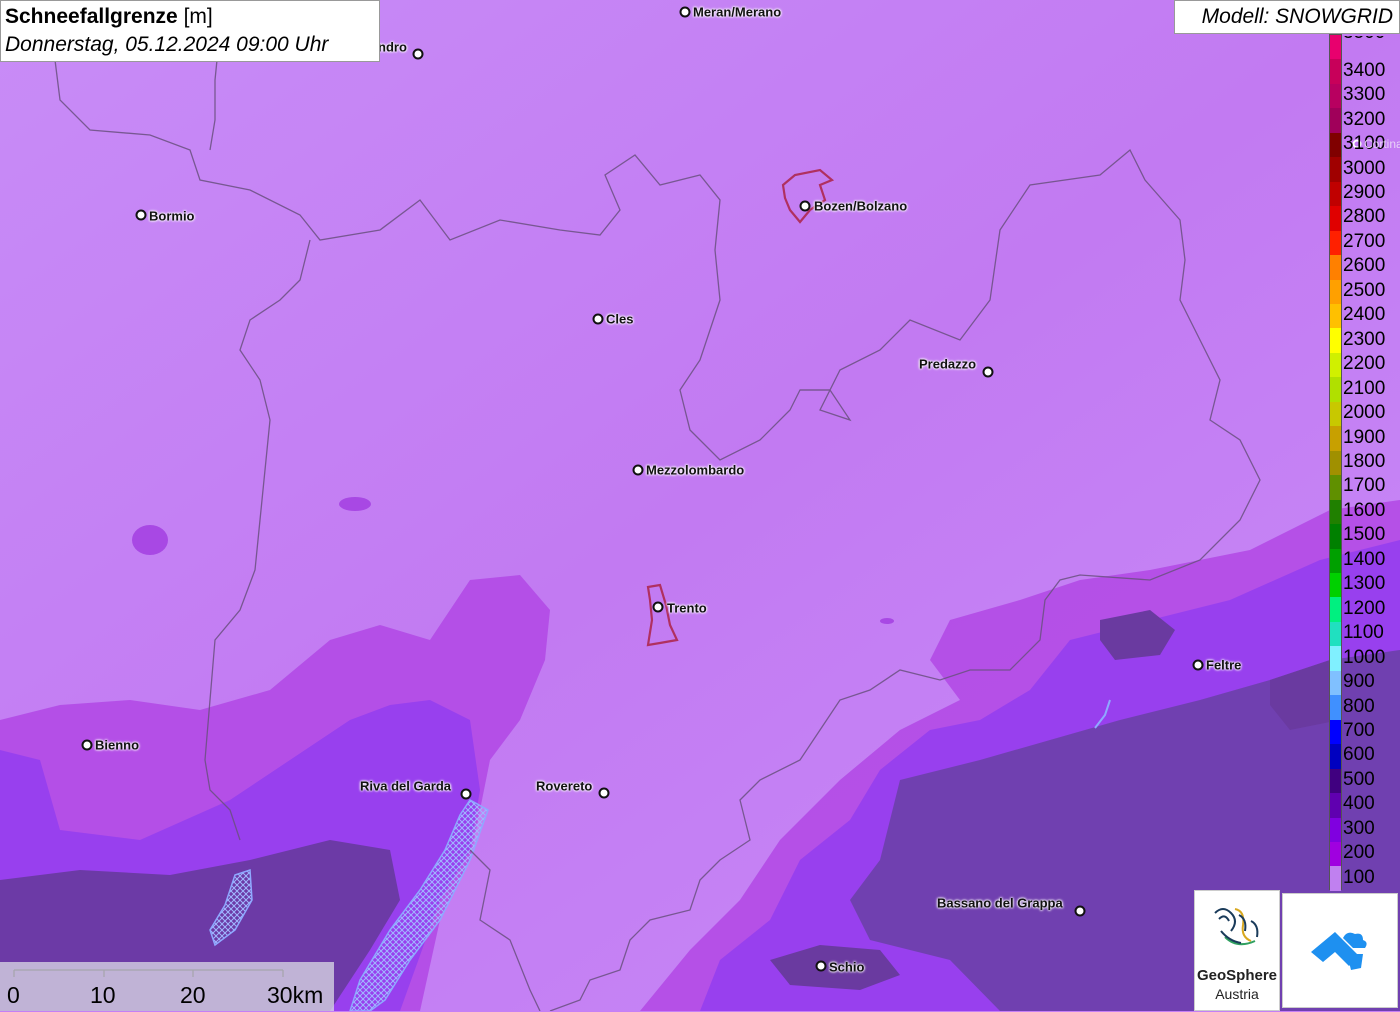 This screenshot has width=1400, height=1012. Describe the element at coordinates (638, 470) in the screenshot. I see `city-dot-mezzolombardo` at that location.